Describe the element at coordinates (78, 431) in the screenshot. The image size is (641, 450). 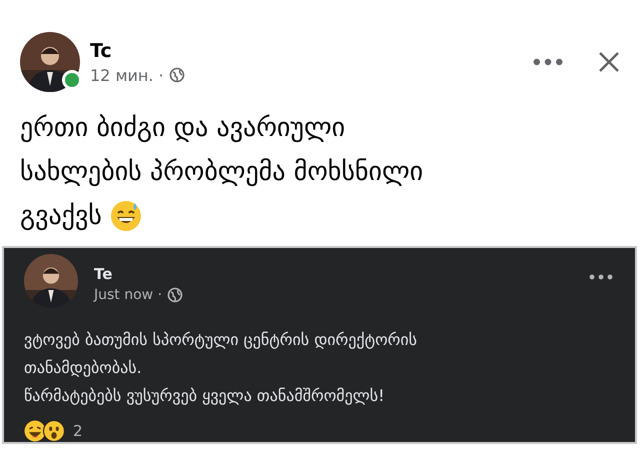
I see `reaction-count: 2` at that location.